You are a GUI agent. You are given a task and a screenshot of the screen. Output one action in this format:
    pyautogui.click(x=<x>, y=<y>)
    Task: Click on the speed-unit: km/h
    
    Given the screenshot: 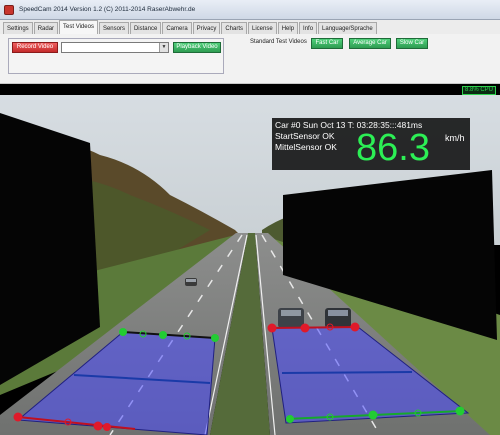 What is the action you would take?
    pyautogui.click(x=455, y=138)
    